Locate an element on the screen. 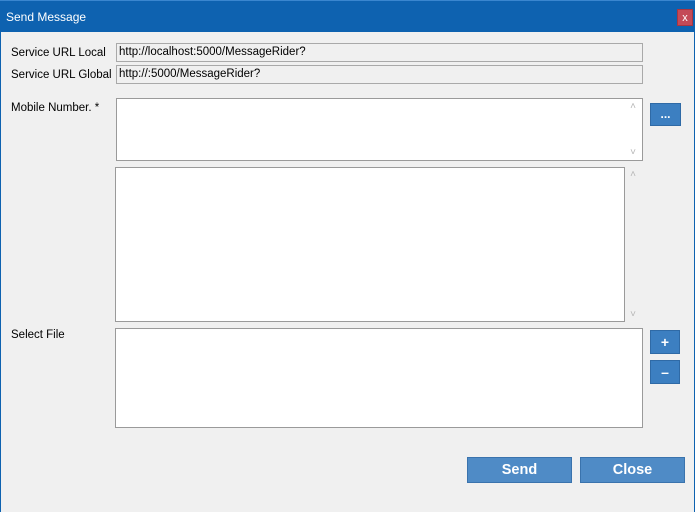 The image size is (695, 512). window-title: Send Message is located at coordinates (46, 17).